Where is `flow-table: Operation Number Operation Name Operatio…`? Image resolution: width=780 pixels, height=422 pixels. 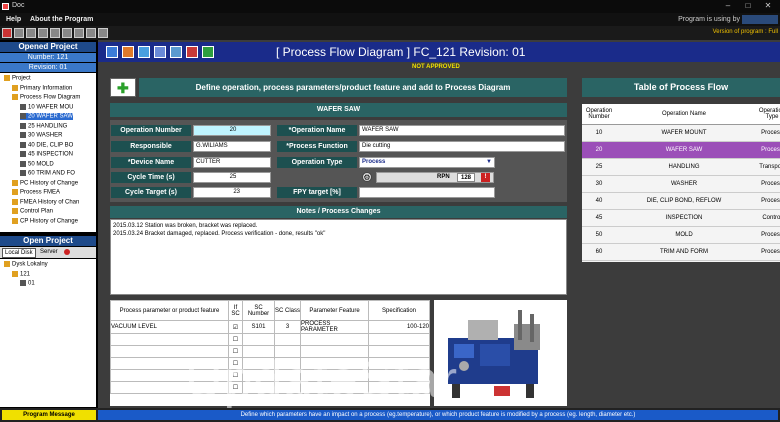
flow-table: Operation Number Operation Name Operatio… is located at coordinates (681, 182).